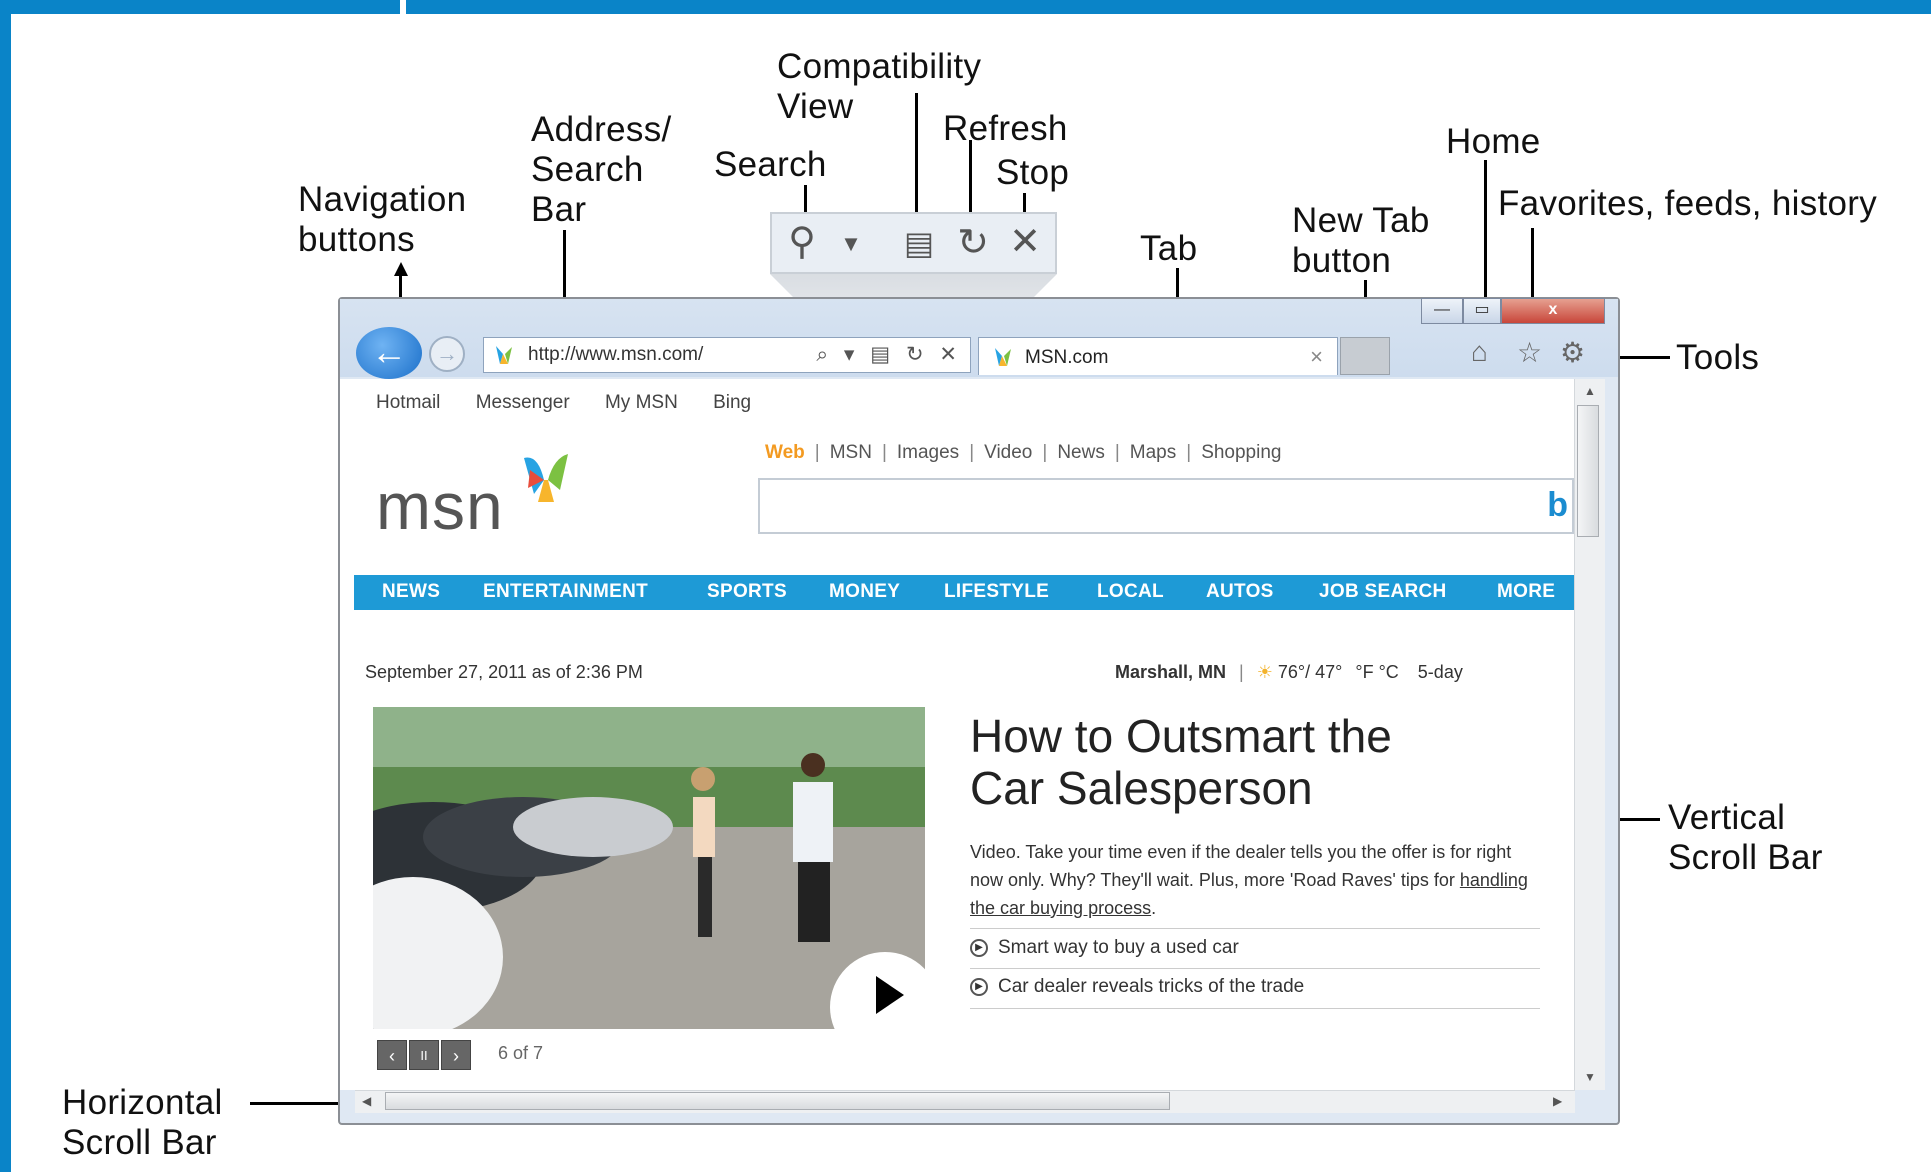 The height and width of the screenshot is (1172, 1931). I want to click on minimize-button: —, so click(1442, 311).